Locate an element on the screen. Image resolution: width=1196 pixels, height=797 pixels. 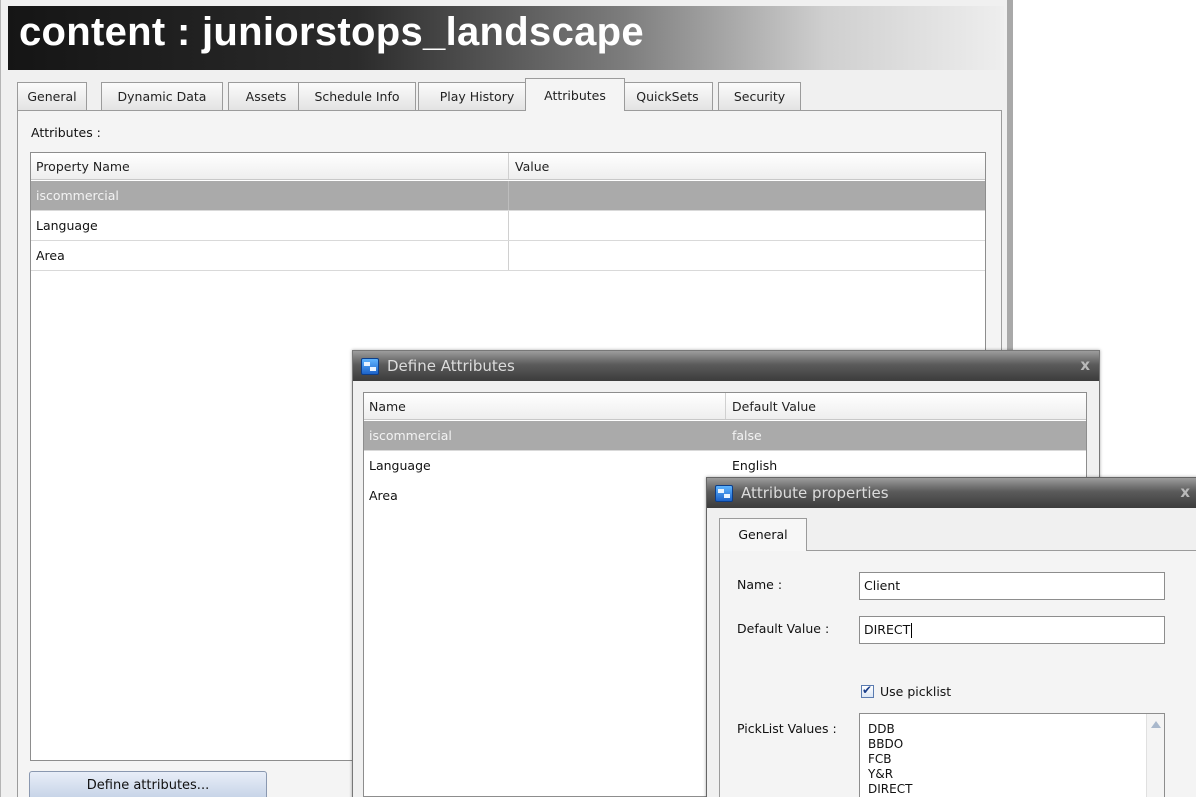
table-row: iscommercial is located at coordinates (508, 196).